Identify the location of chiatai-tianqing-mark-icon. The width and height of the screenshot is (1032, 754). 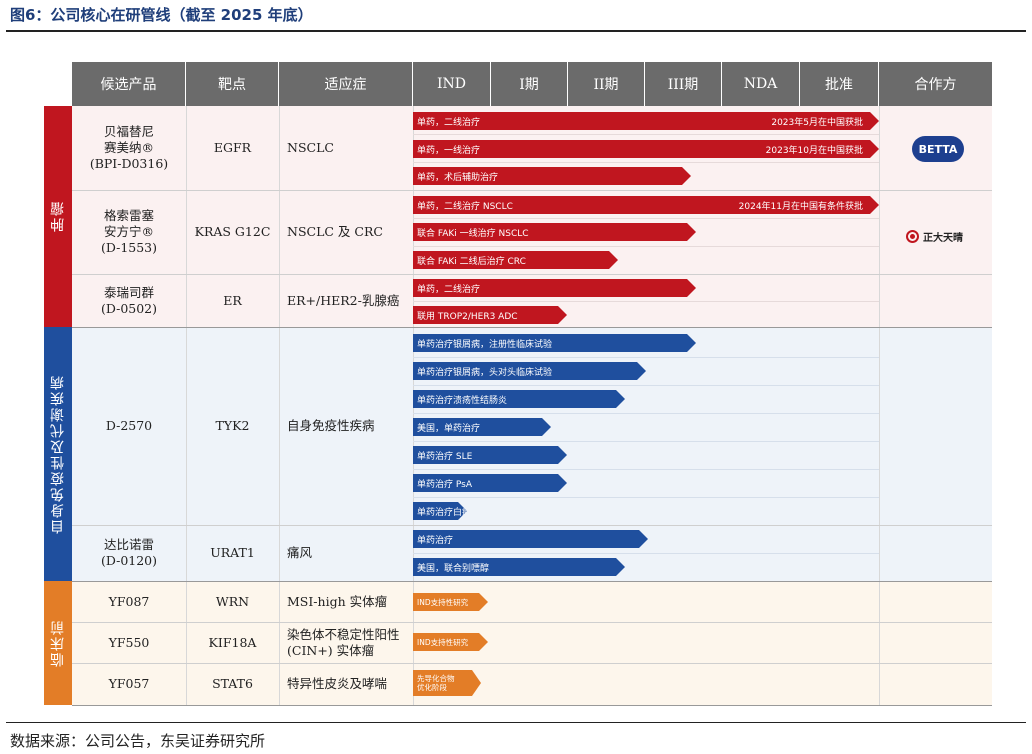
(912, 236).